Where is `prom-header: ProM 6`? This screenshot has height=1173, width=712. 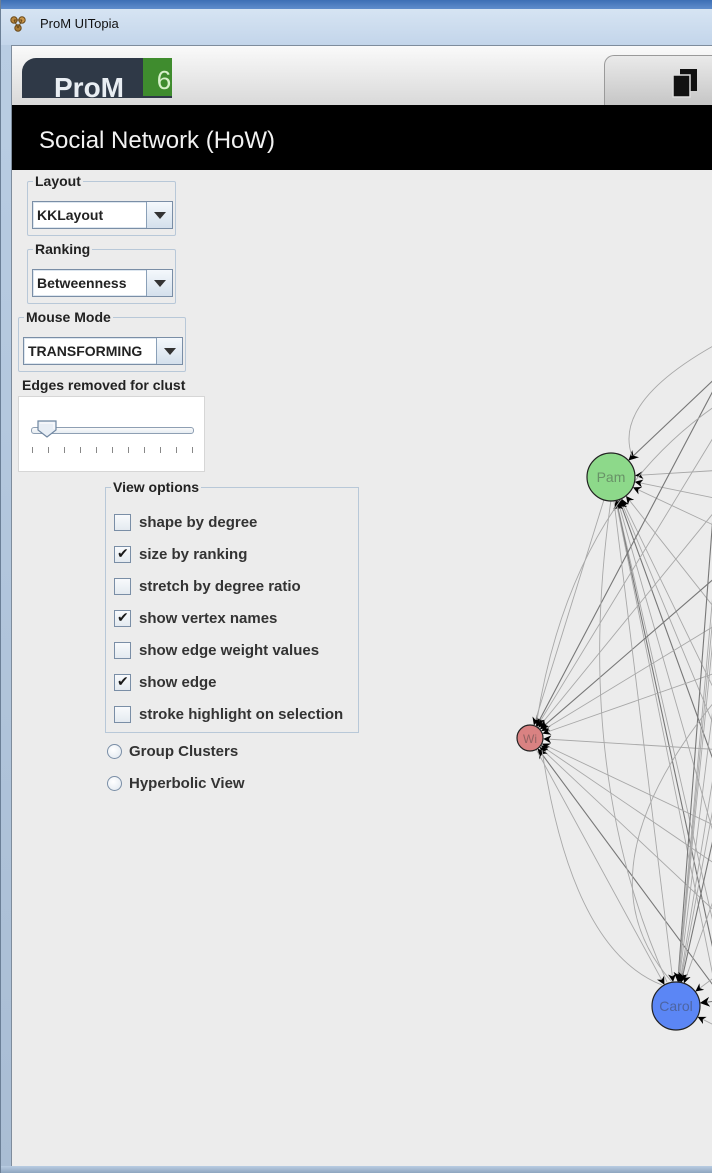 prom-header: ProM 6 is located at coordinates (362, 75).